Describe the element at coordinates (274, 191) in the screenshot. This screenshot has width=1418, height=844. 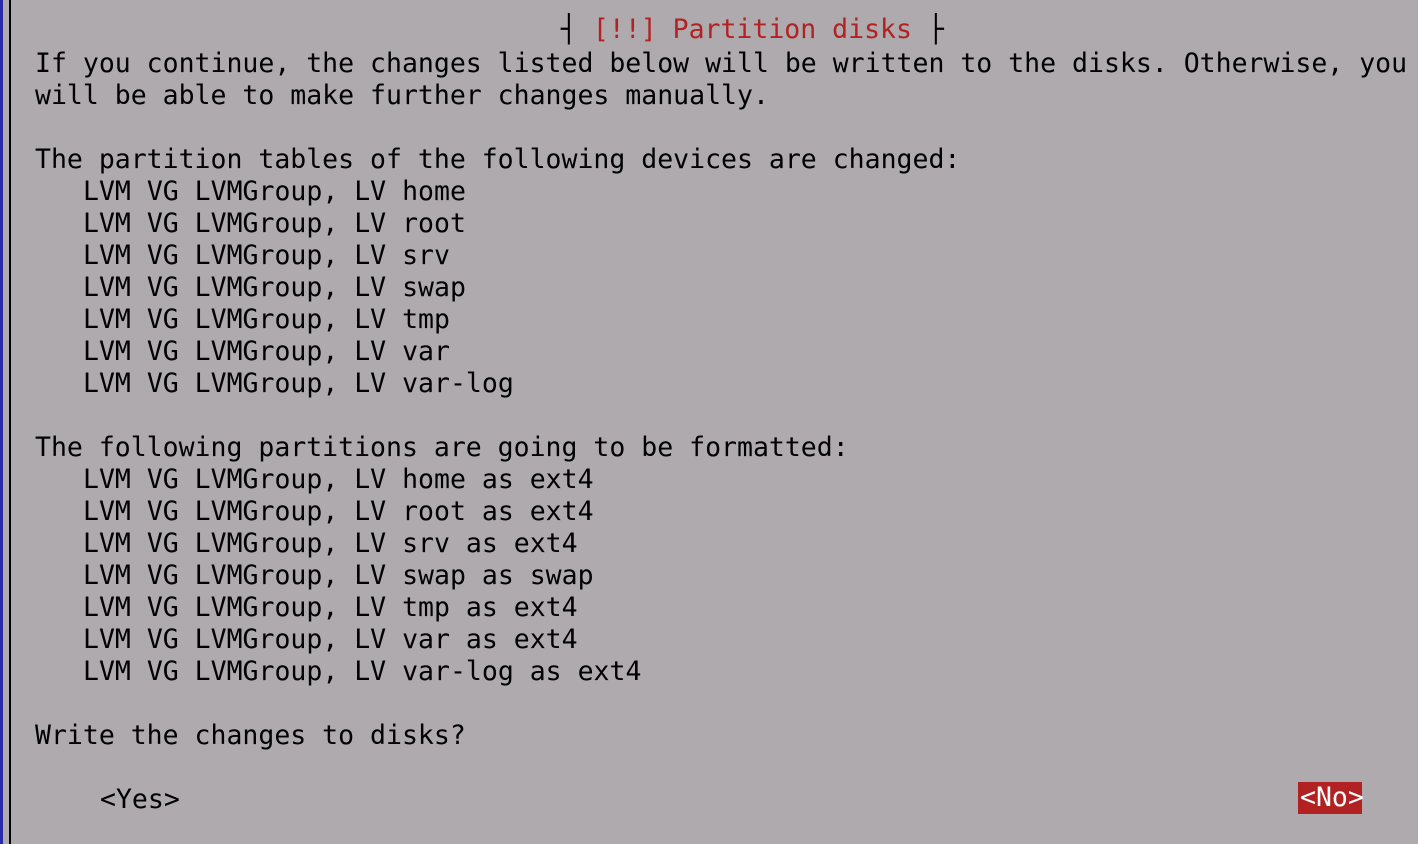
I see `changed-device-item: LVM VG LVMGroup, LV home` at that location.